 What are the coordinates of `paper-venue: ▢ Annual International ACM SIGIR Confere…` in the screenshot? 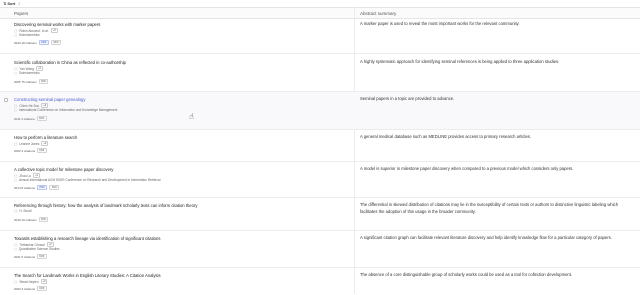 It's located at (87, 180).